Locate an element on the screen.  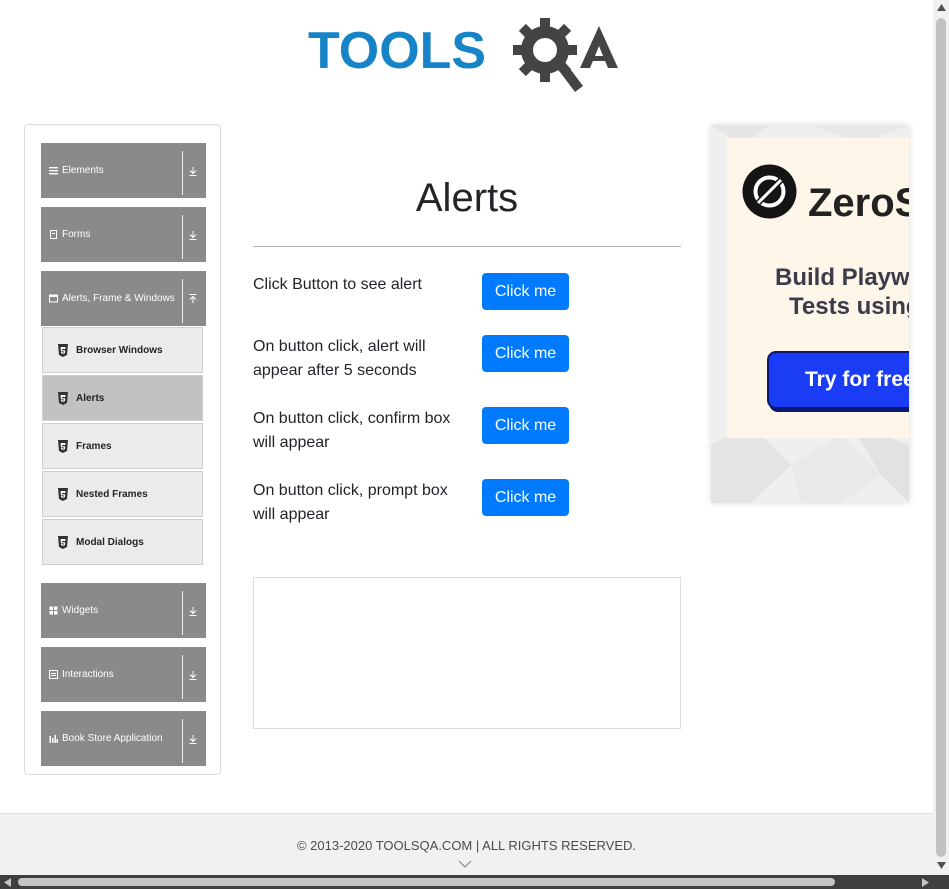
title-divider is located at coordinates (467, 246).